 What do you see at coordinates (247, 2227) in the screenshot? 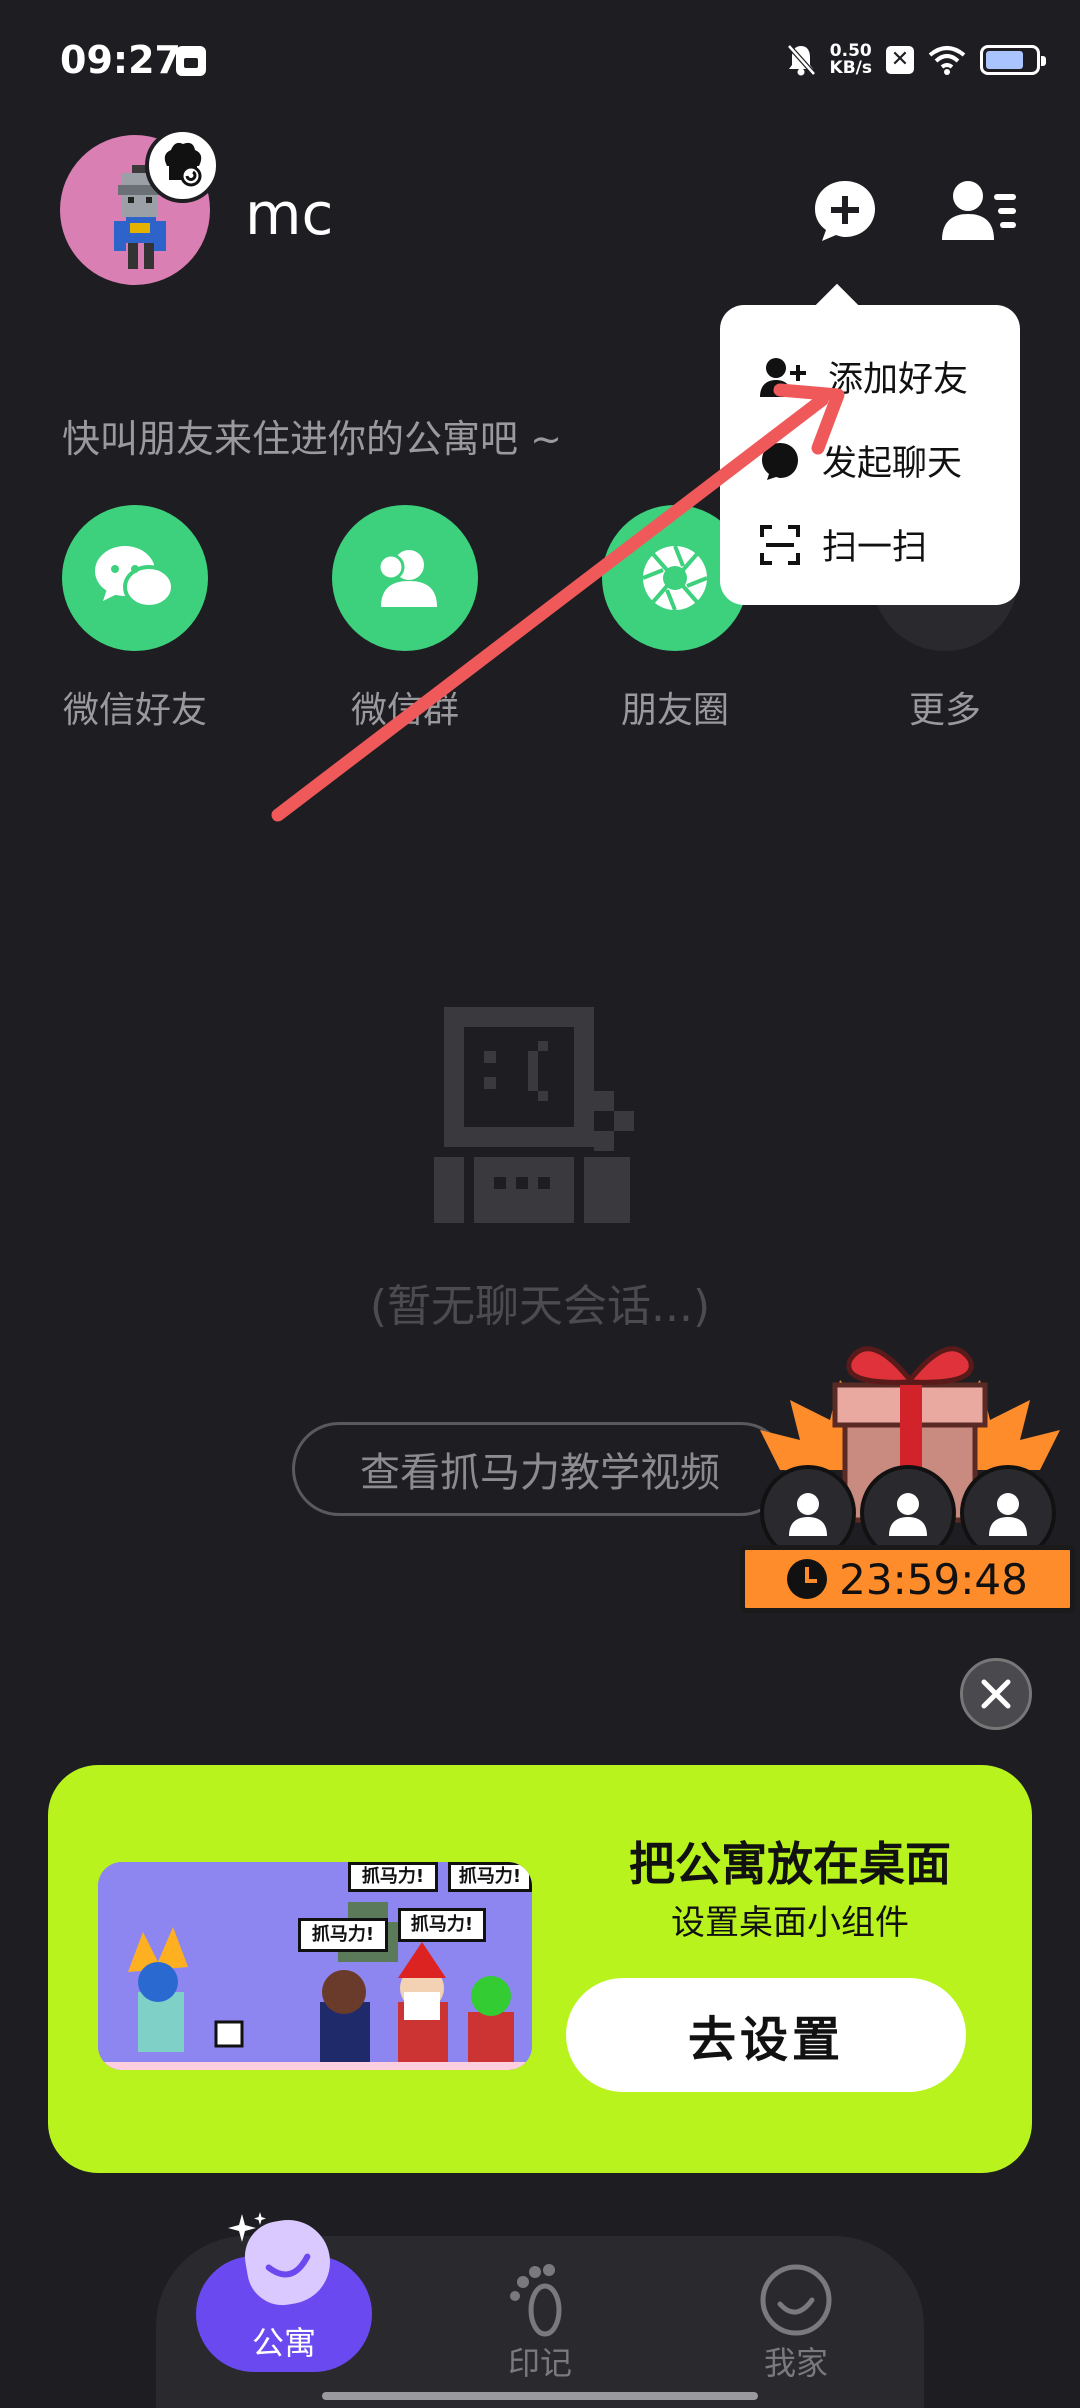
I see `sparkle-icon` at bounding box center [247, 2227].